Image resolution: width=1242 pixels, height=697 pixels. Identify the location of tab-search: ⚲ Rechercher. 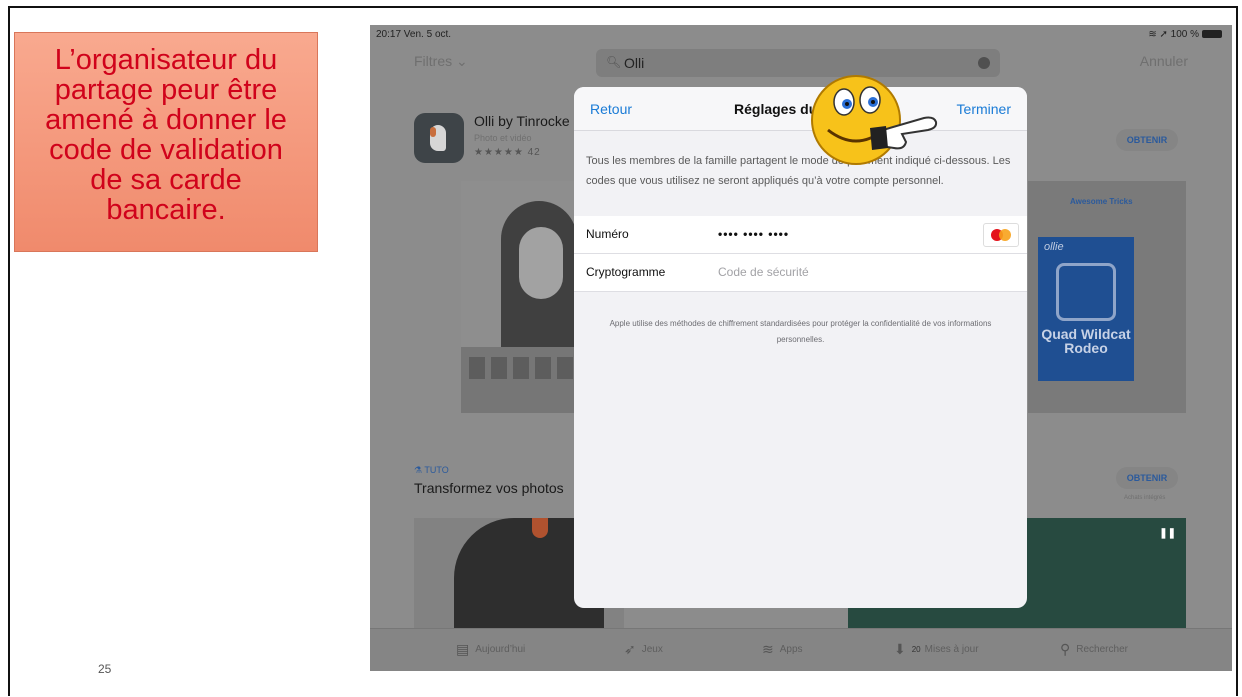
(1094, 649).